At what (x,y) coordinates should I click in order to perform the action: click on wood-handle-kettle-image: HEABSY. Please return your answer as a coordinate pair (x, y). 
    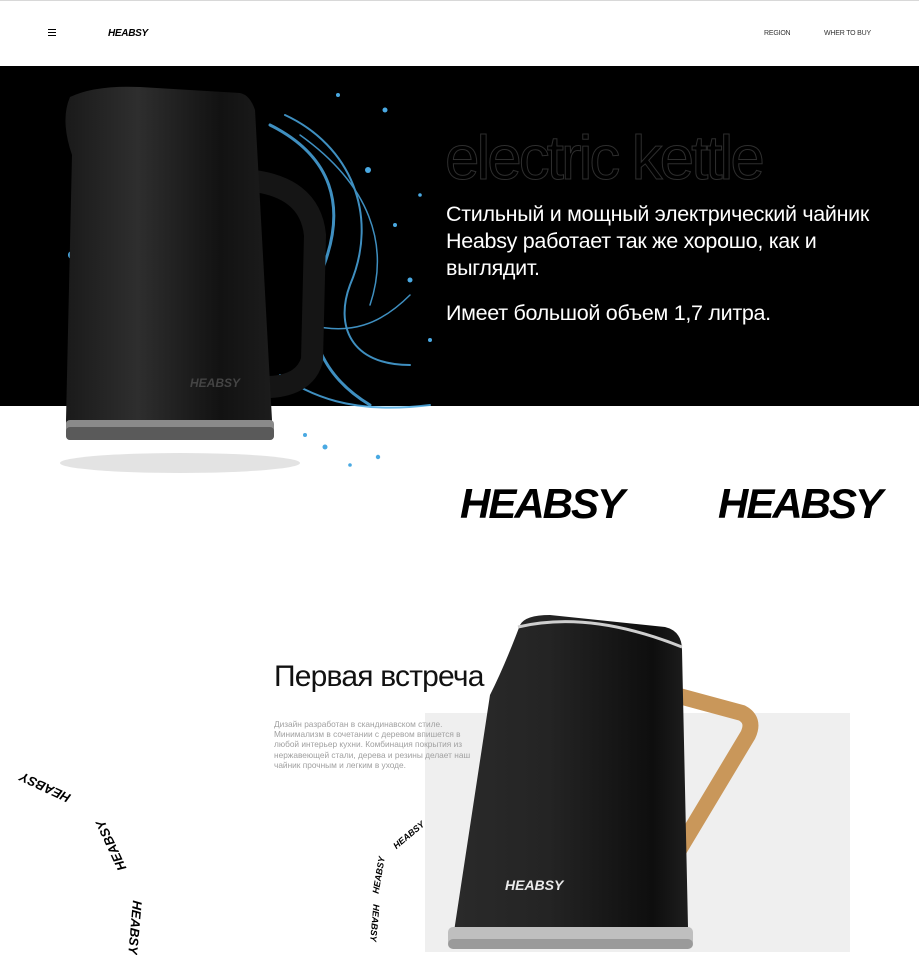
    Looking at the image, I should click on (603, 782).